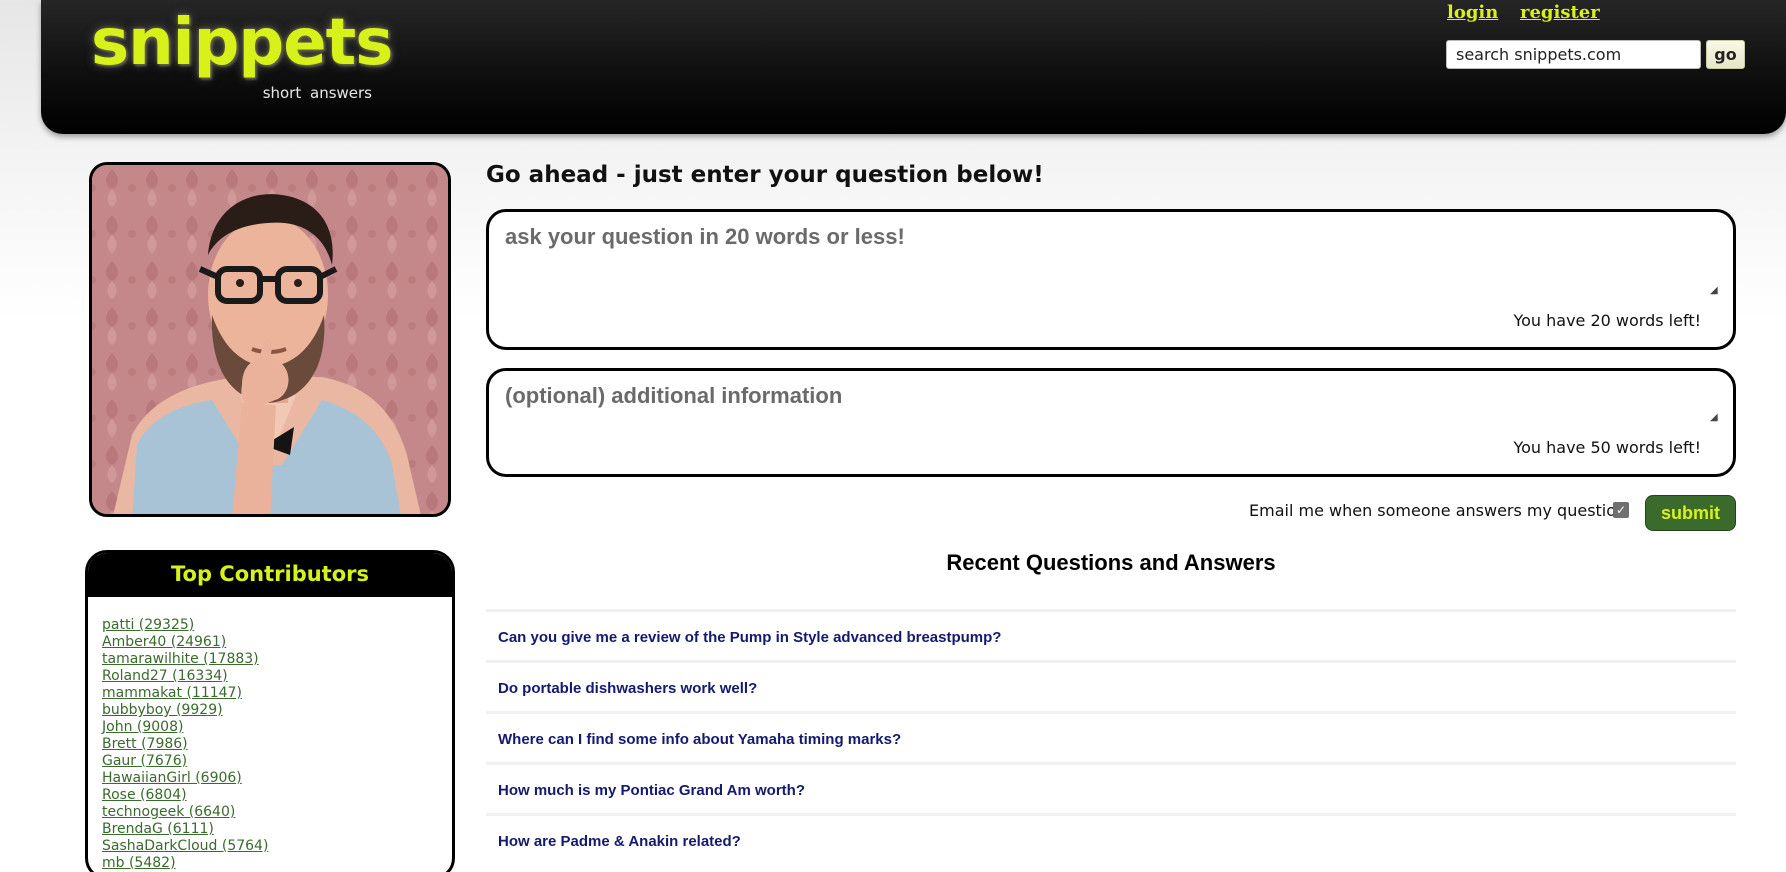 Image resolution: width=1786 pixels, height=872 pixels. Describe the element at coordinates (277, 846) in the screenshot. I see `contributor-link: SashaDarkCloud (5764)` at that location.